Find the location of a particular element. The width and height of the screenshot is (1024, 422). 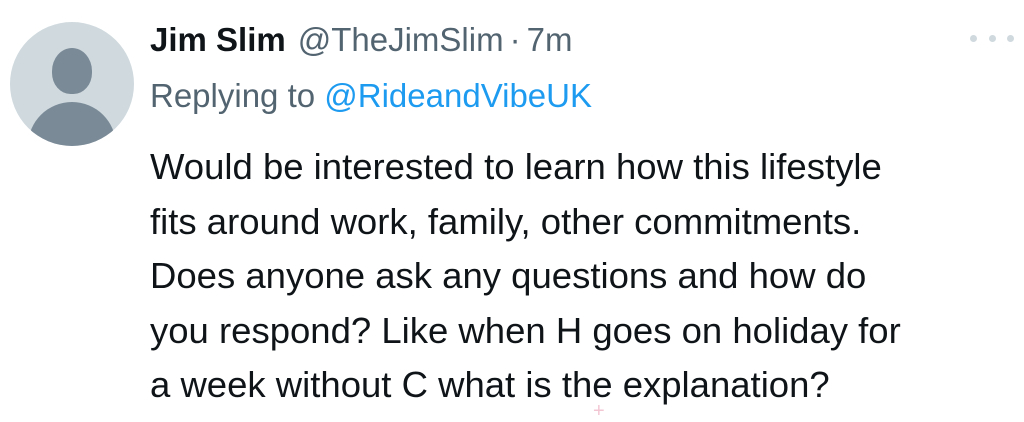

default-avatar-icon is located at coordinates (72, 84).